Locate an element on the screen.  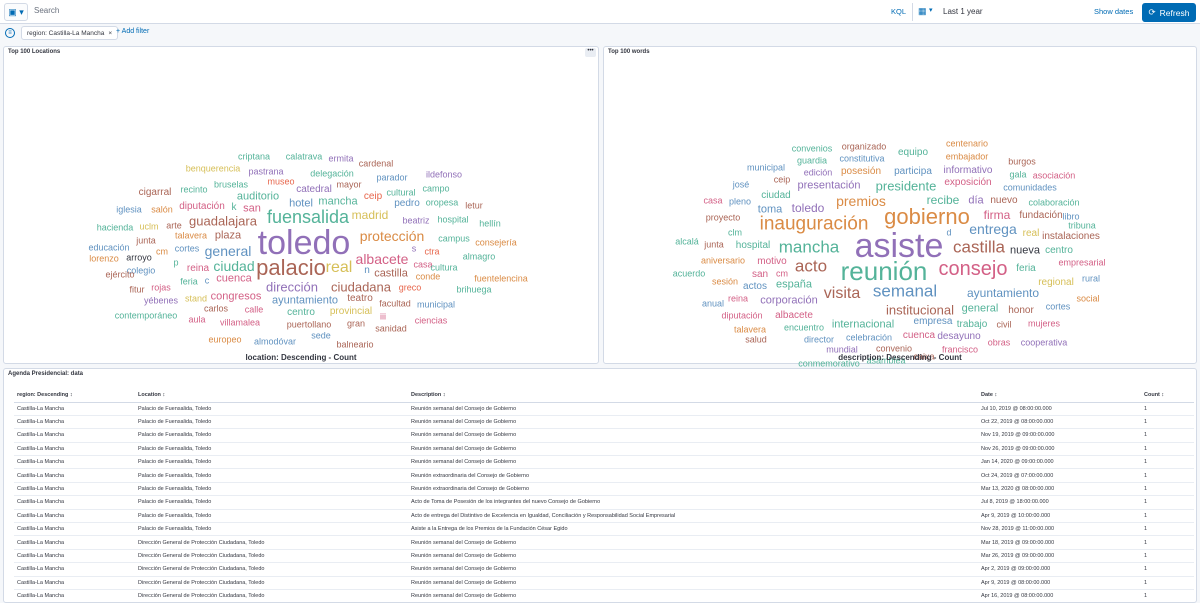
cloud-word: ayuntamiento is located at coordinates (305, 301).